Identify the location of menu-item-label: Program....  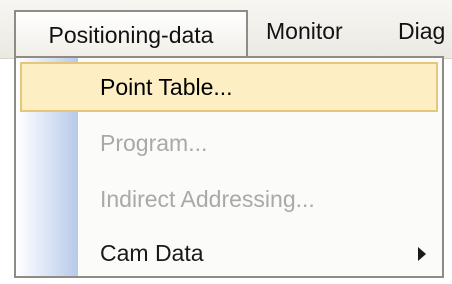
(154, 143).